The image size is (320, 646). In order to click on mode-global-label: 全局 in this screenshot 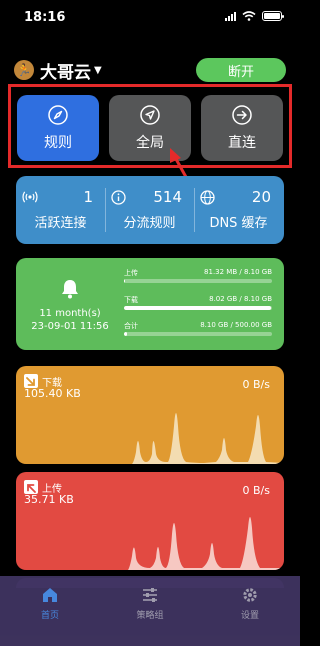, I will do `click(150, 143)`.